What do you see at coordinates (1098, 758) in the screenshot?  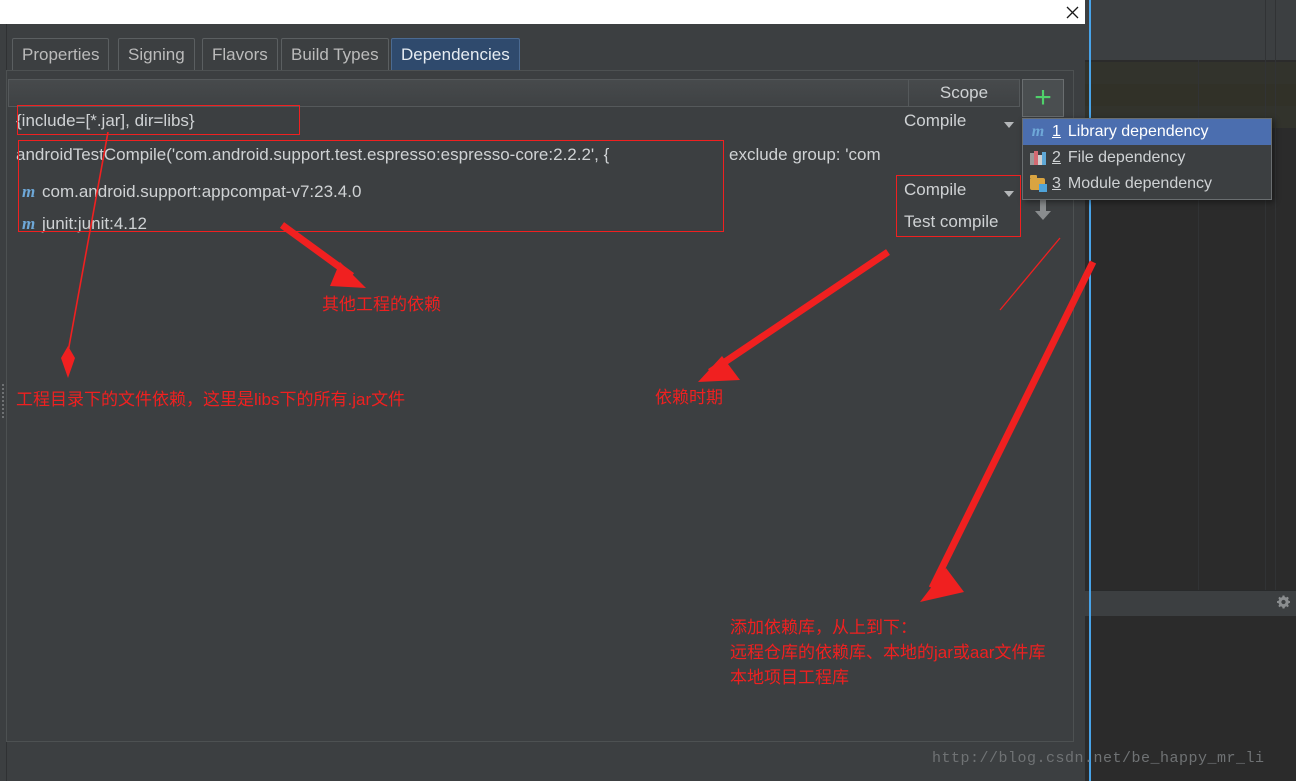 I see `watermark: http://blog.csdn.net/be_happy_mr_li` at bounding box center [1098, 758].